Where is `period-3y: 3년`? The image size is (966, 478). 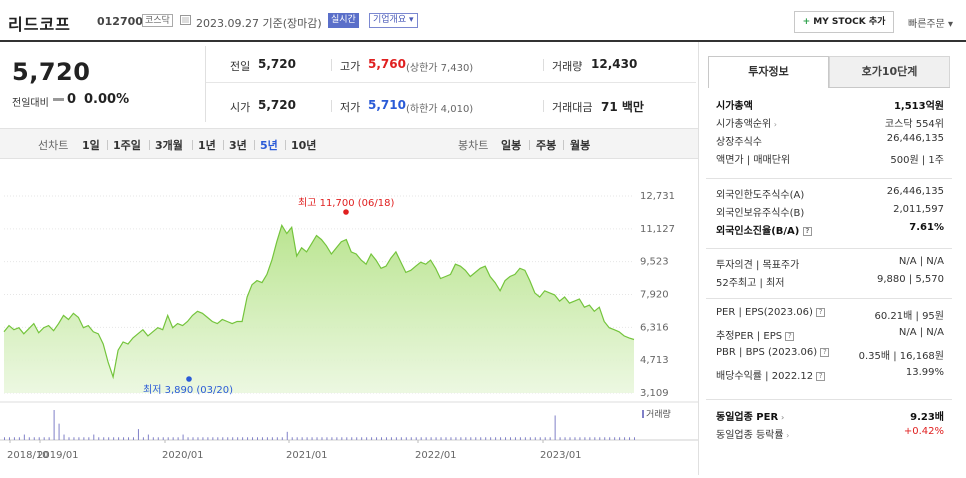 period-3y: 3년 is located at coordinates (238, 145).